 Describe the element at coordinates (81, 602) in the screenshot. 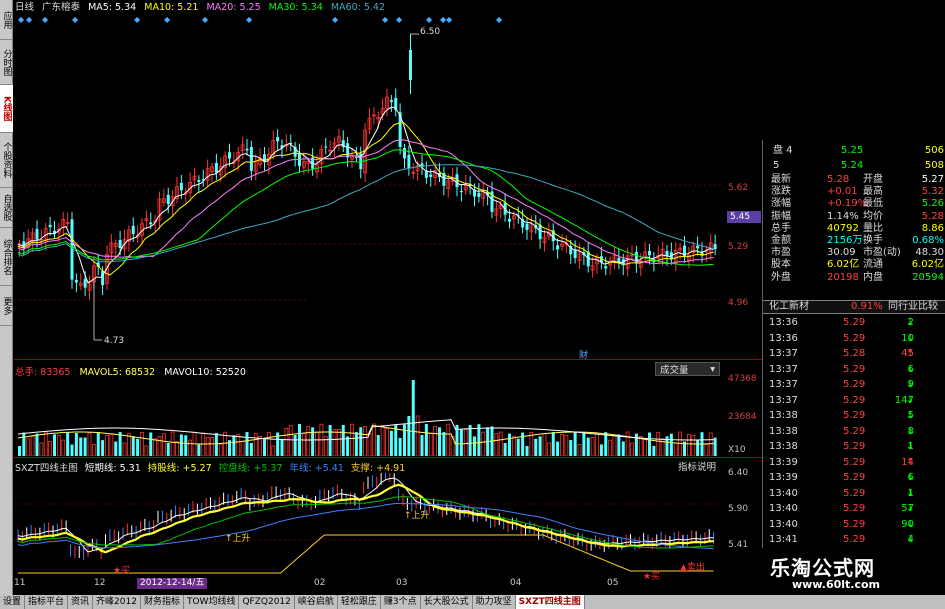

I see `bottom-tab: 资讯` at that location.